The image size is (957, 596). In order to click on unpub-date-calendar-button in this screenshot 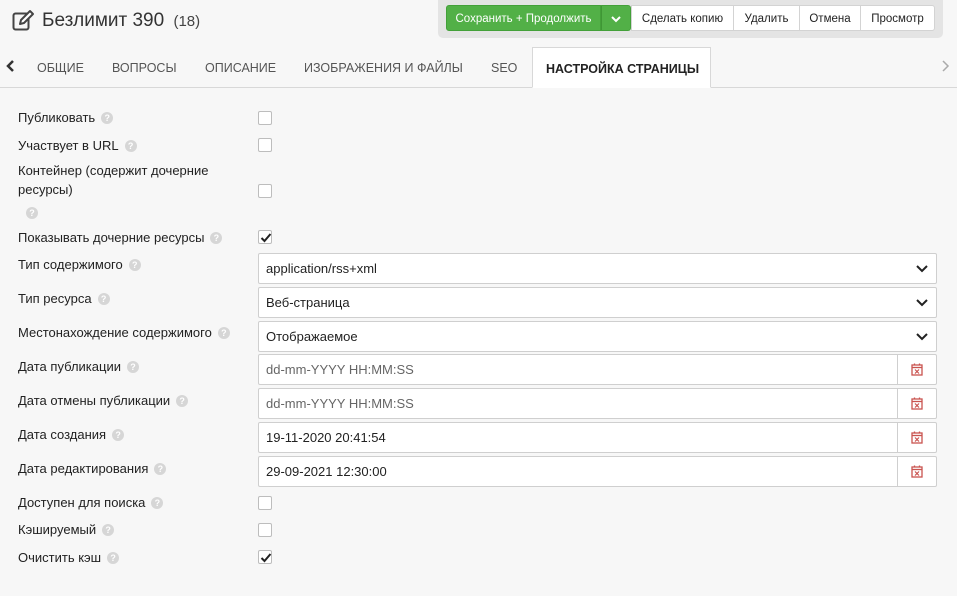, I will do `click(916, 403)`.